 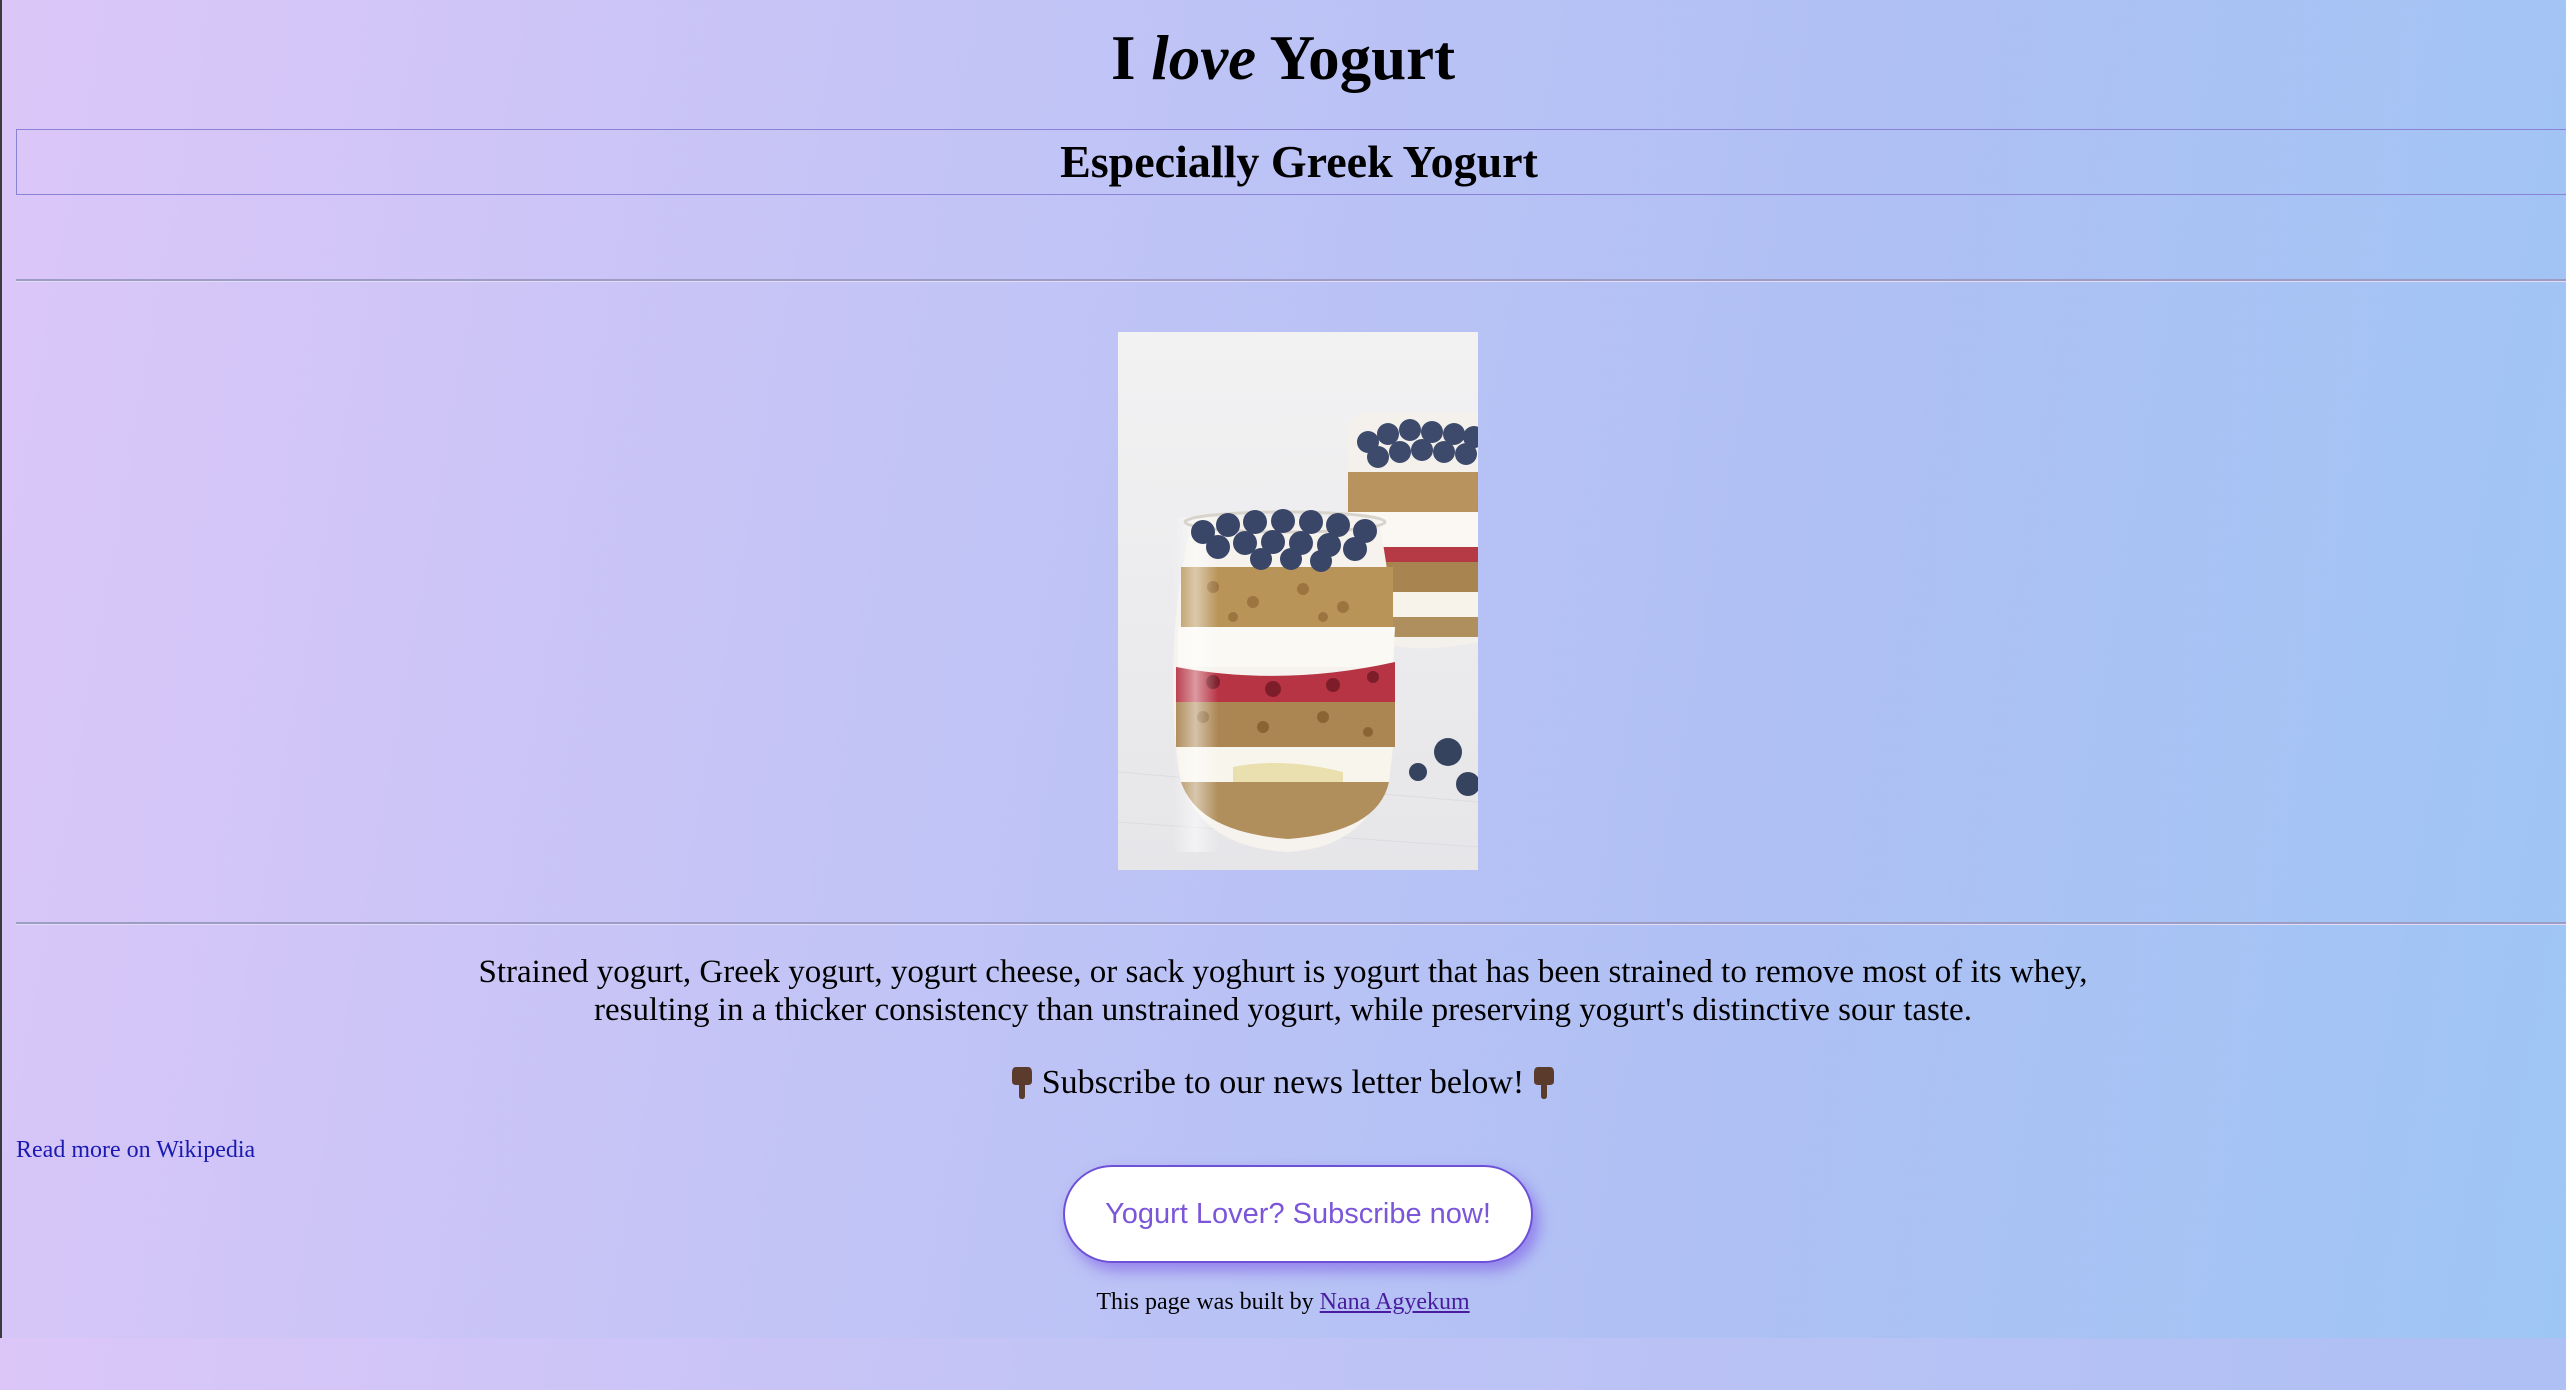 What do you see at coordinates (1283, 1083) in the screenshot?
I see `newsletter-cta: Subscribe to our news letter below!` at bounding box center [1283, 1083].